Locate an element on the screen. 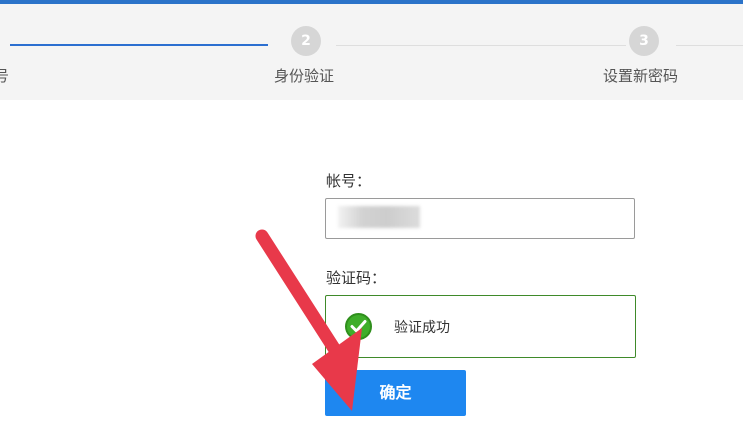  account-label: 帐号： is located at coordinates (349, 181).